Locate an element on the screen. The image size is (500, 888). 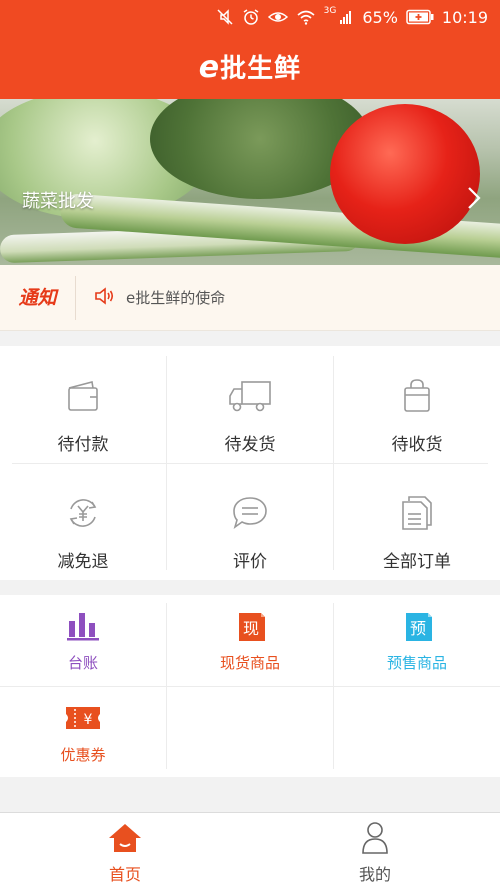
bar-chart-icon is located at coordinates (83, 626).